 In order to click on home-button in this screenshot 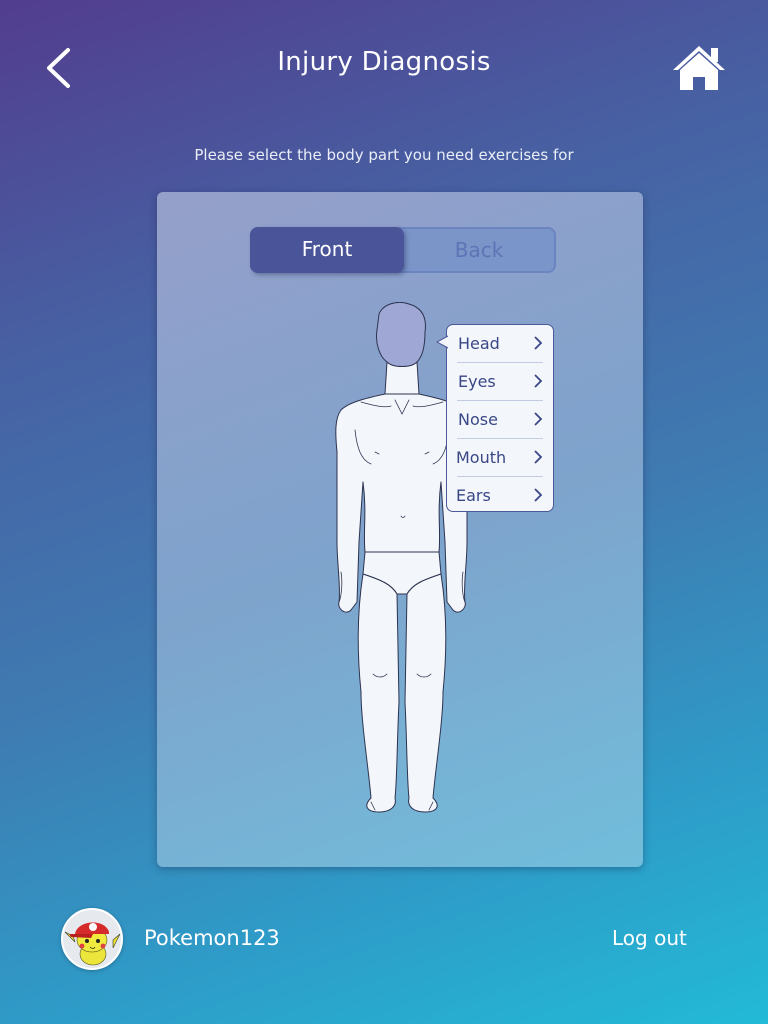, I will do `click(699, 68)`.